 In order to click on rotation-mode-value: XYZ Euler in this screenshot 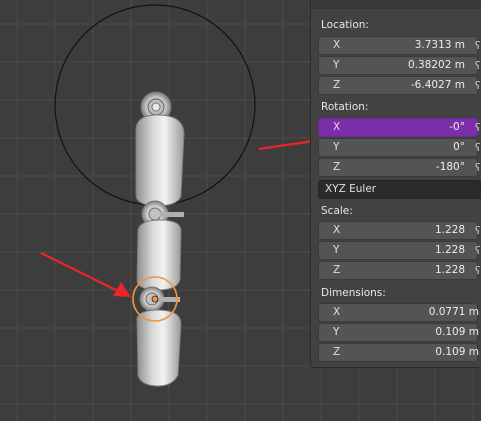, I will do `click(351, 189)`.